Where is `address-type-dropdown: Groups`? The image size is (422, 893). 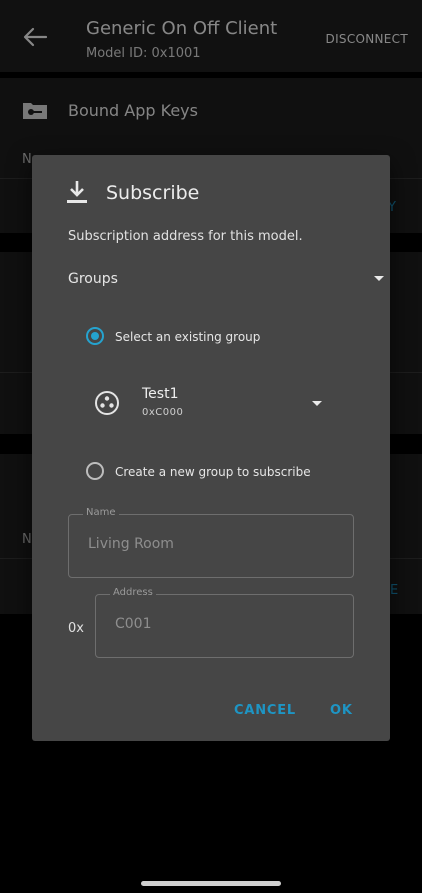
address-type-dropdown: Groups is located at coordinates (226, 280).